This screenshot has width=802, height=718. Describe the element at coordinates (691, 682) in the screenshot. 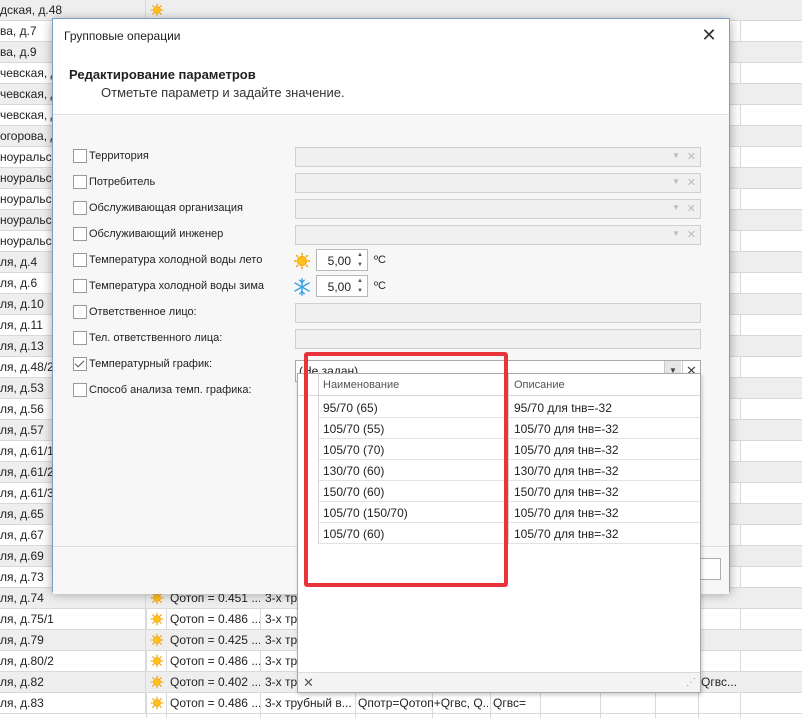

I see `resize-grip-icon: ⋰` at that location.